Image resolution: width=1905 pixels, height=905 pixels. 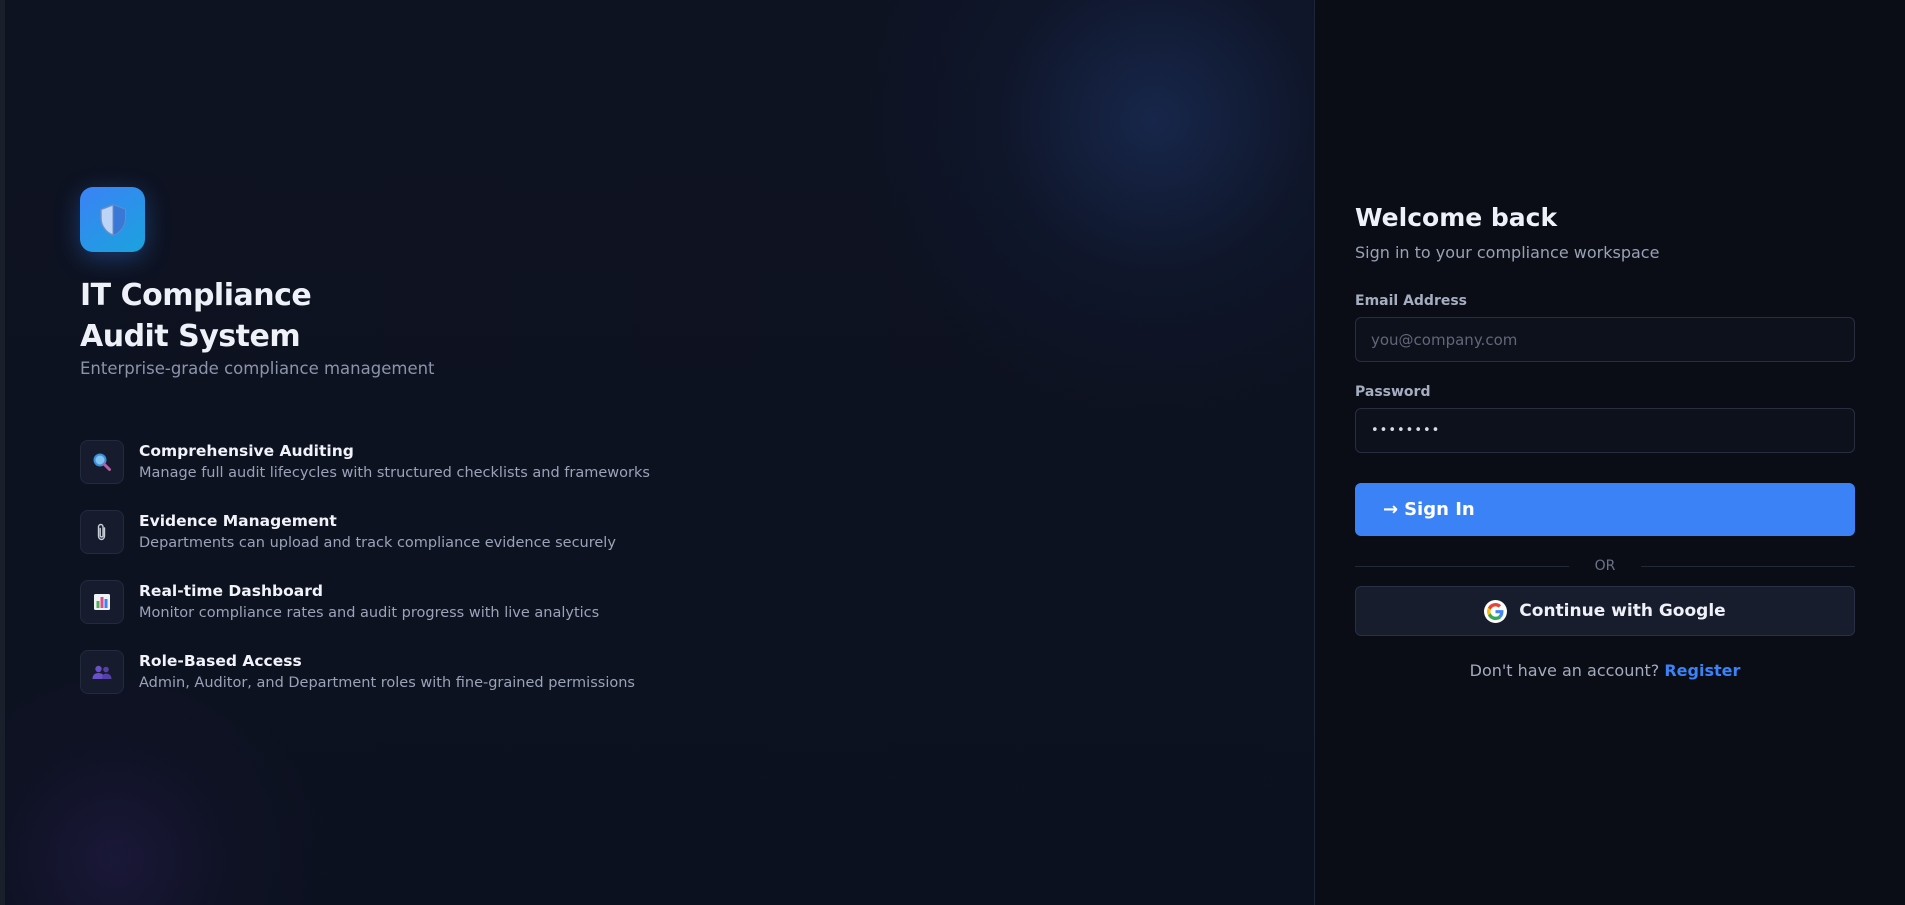 What do you see at coordinates (102, 672) in the screenshot?
I see `users-icon` at bounding box center [102, 672].